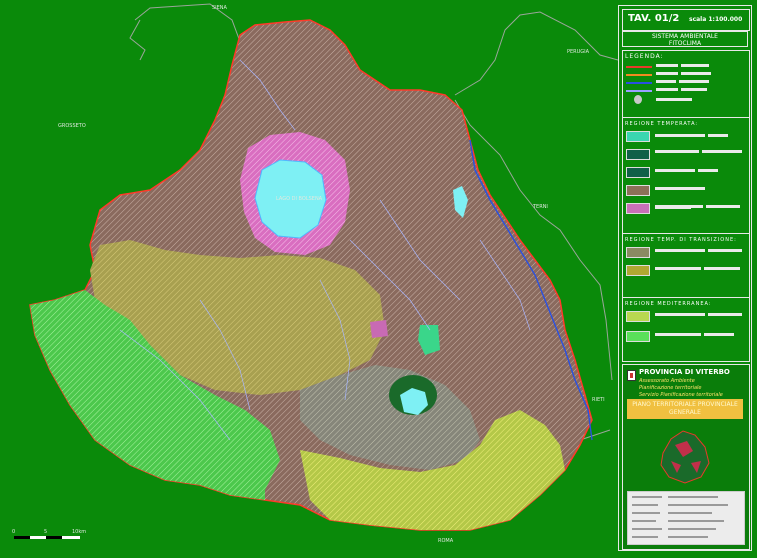  I want to click on province-line1: Assessorato Ambiente, so click(667, 381).